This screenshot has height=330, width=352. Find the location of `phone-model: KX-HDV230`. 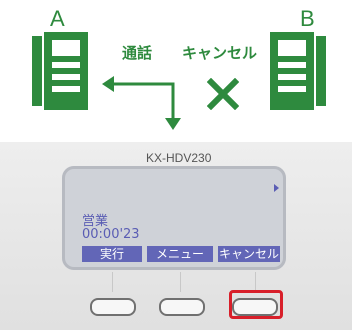

phone-model: KX-HDV230 is located at coordinates (179, 158).